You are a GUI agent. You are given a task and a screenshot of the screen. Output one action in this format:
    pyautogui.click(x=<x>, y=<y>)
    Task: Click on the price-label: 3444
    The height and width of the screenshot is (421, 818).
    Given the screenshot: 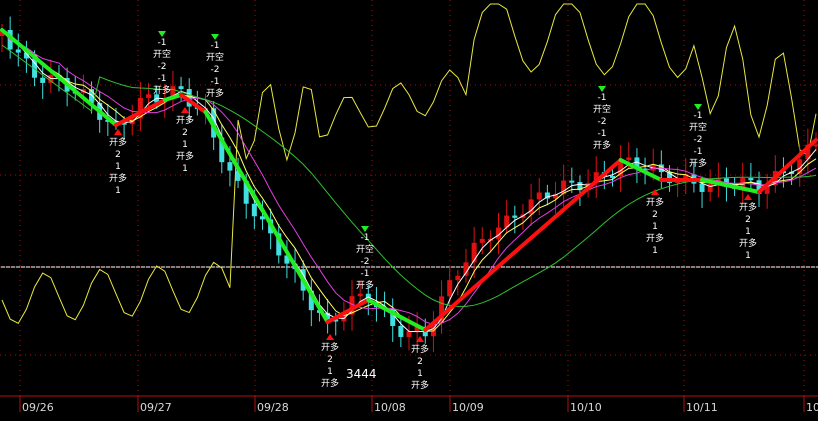 What is the action you would take?
    pyautogui.click(x=361, y=374)
    